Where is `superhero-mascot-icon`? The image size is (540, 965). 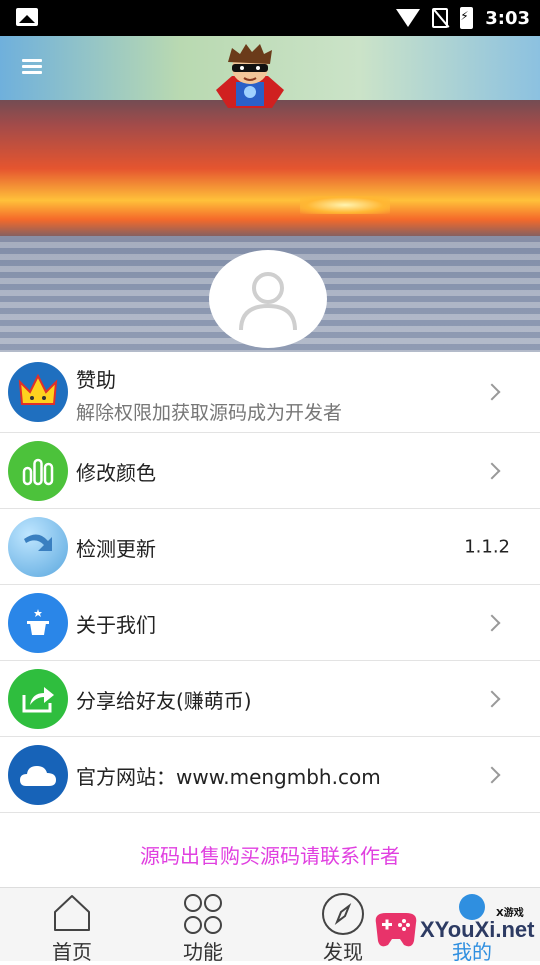
superhero-mascot-icon is located at coordinates (250, 76).